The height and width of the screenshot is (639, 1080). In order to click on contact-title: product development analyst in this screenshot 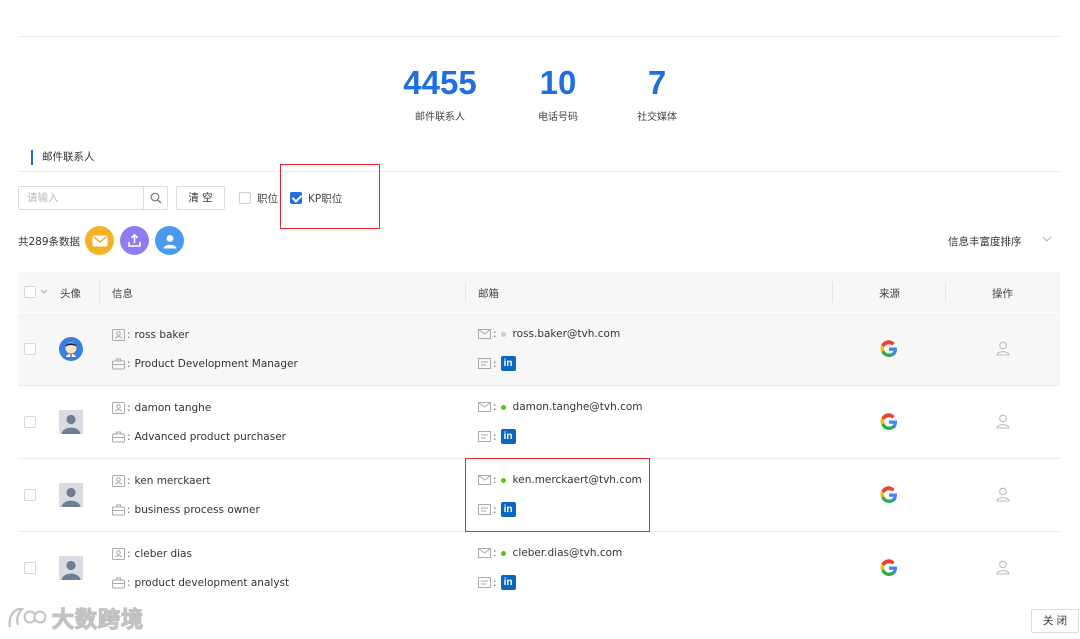, I will do `click(212, 583)`.